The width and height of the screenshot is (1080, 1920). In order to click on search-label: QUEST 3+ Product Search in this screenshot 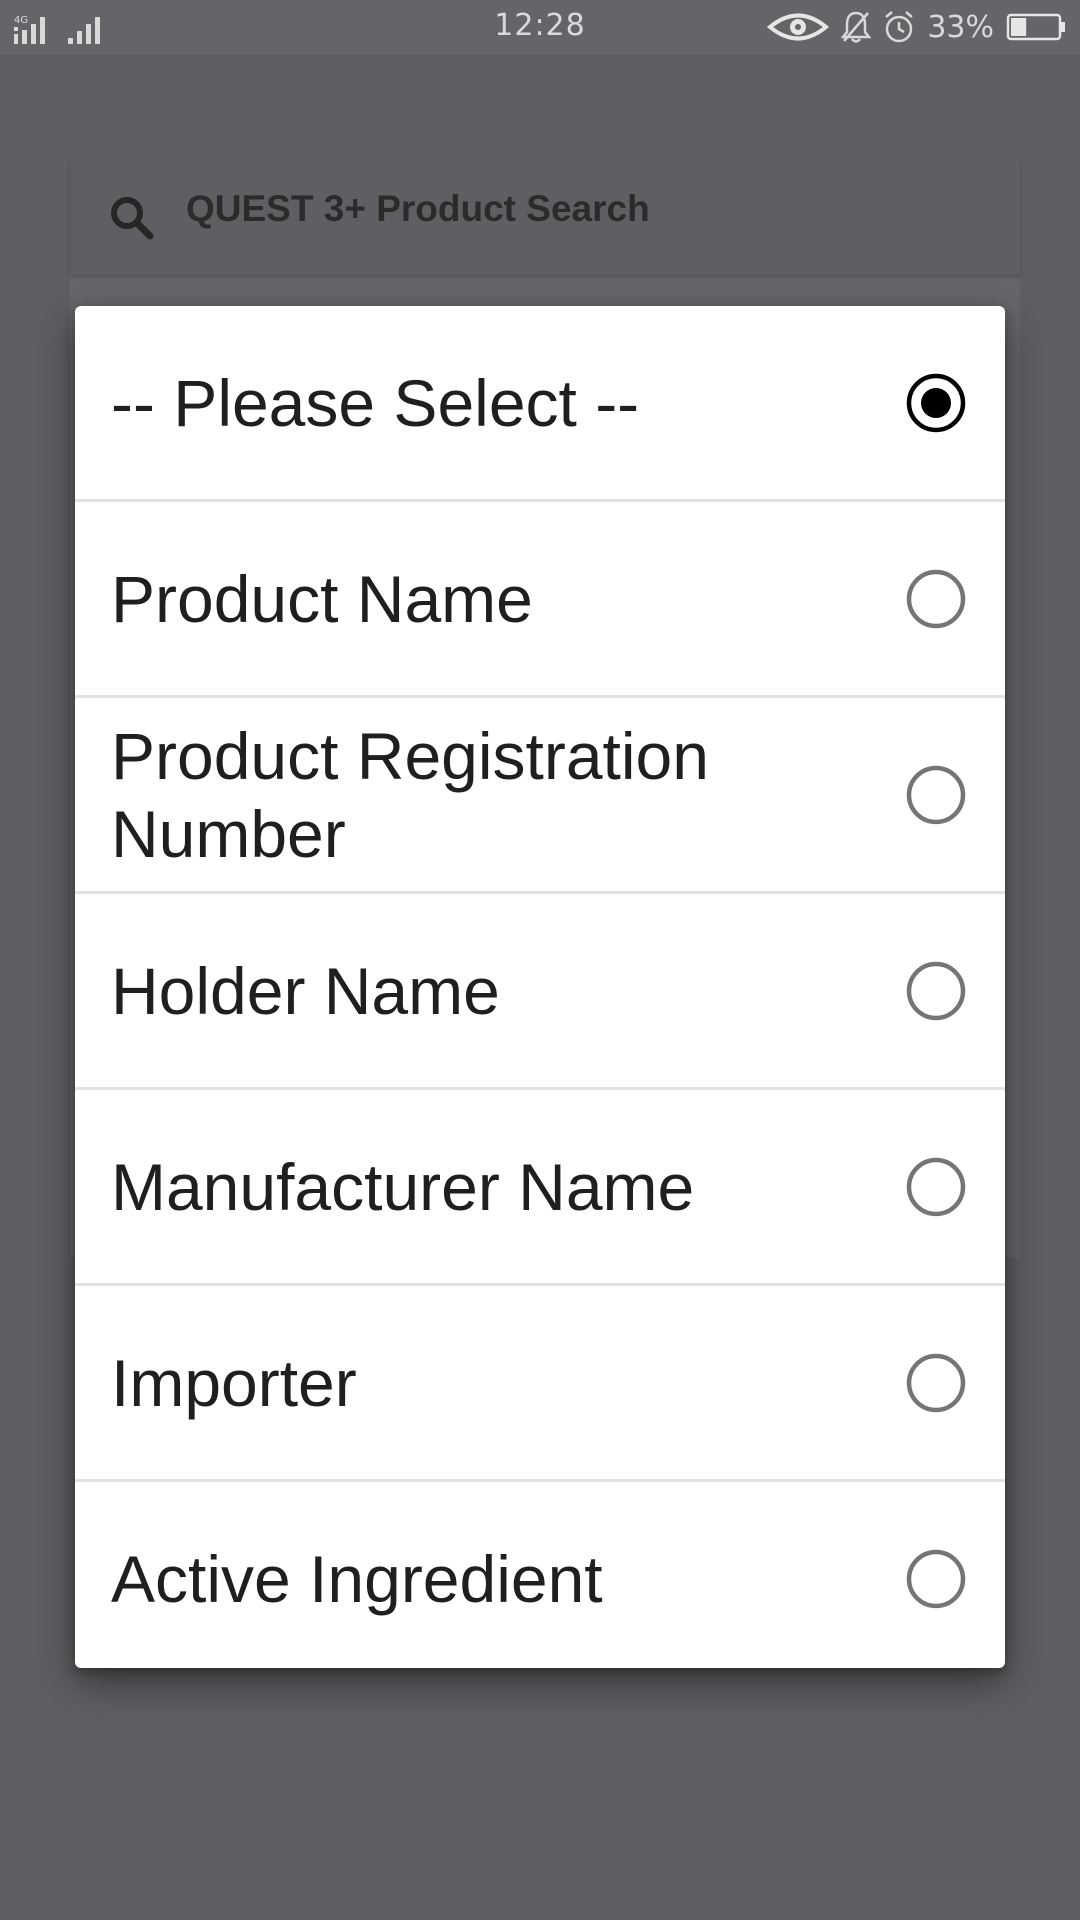, I will do `click(418, 208)`.